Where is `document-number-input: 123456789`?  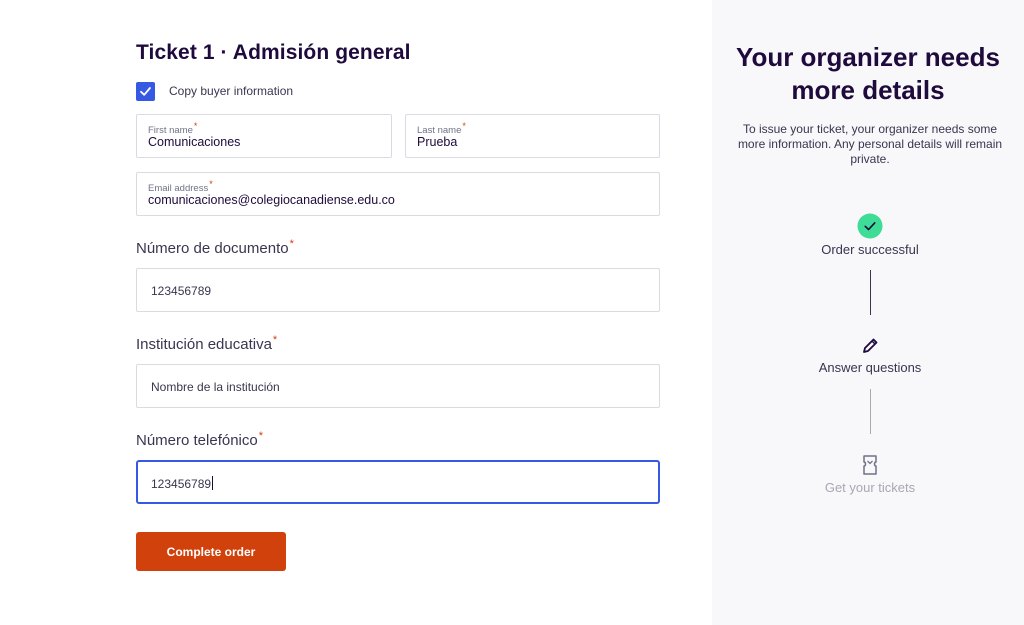 document-number-input: 123456789 is located at coordinates (398, 290).